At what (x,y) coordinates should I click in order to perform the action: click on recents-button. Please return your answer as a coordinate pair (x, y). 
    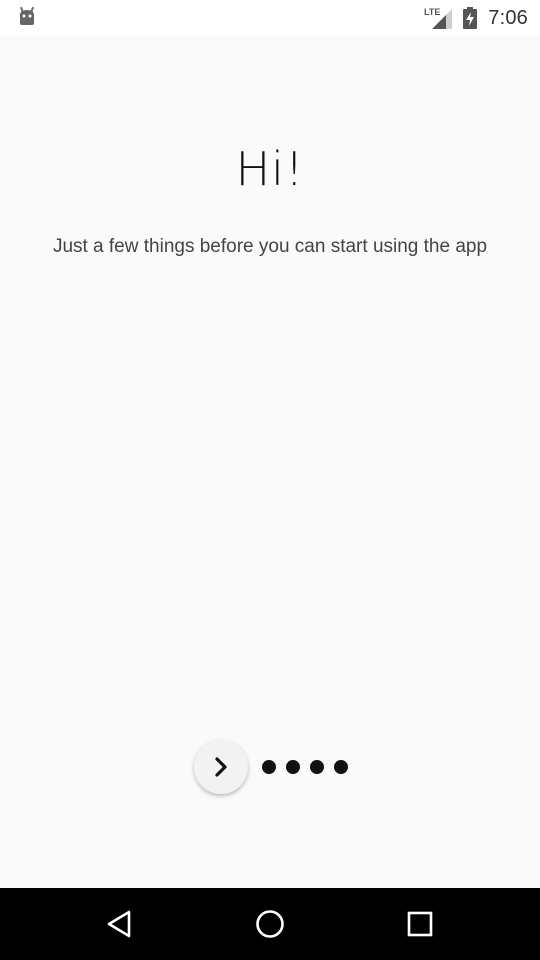
    Looking at the image, I should click on (420, 924).